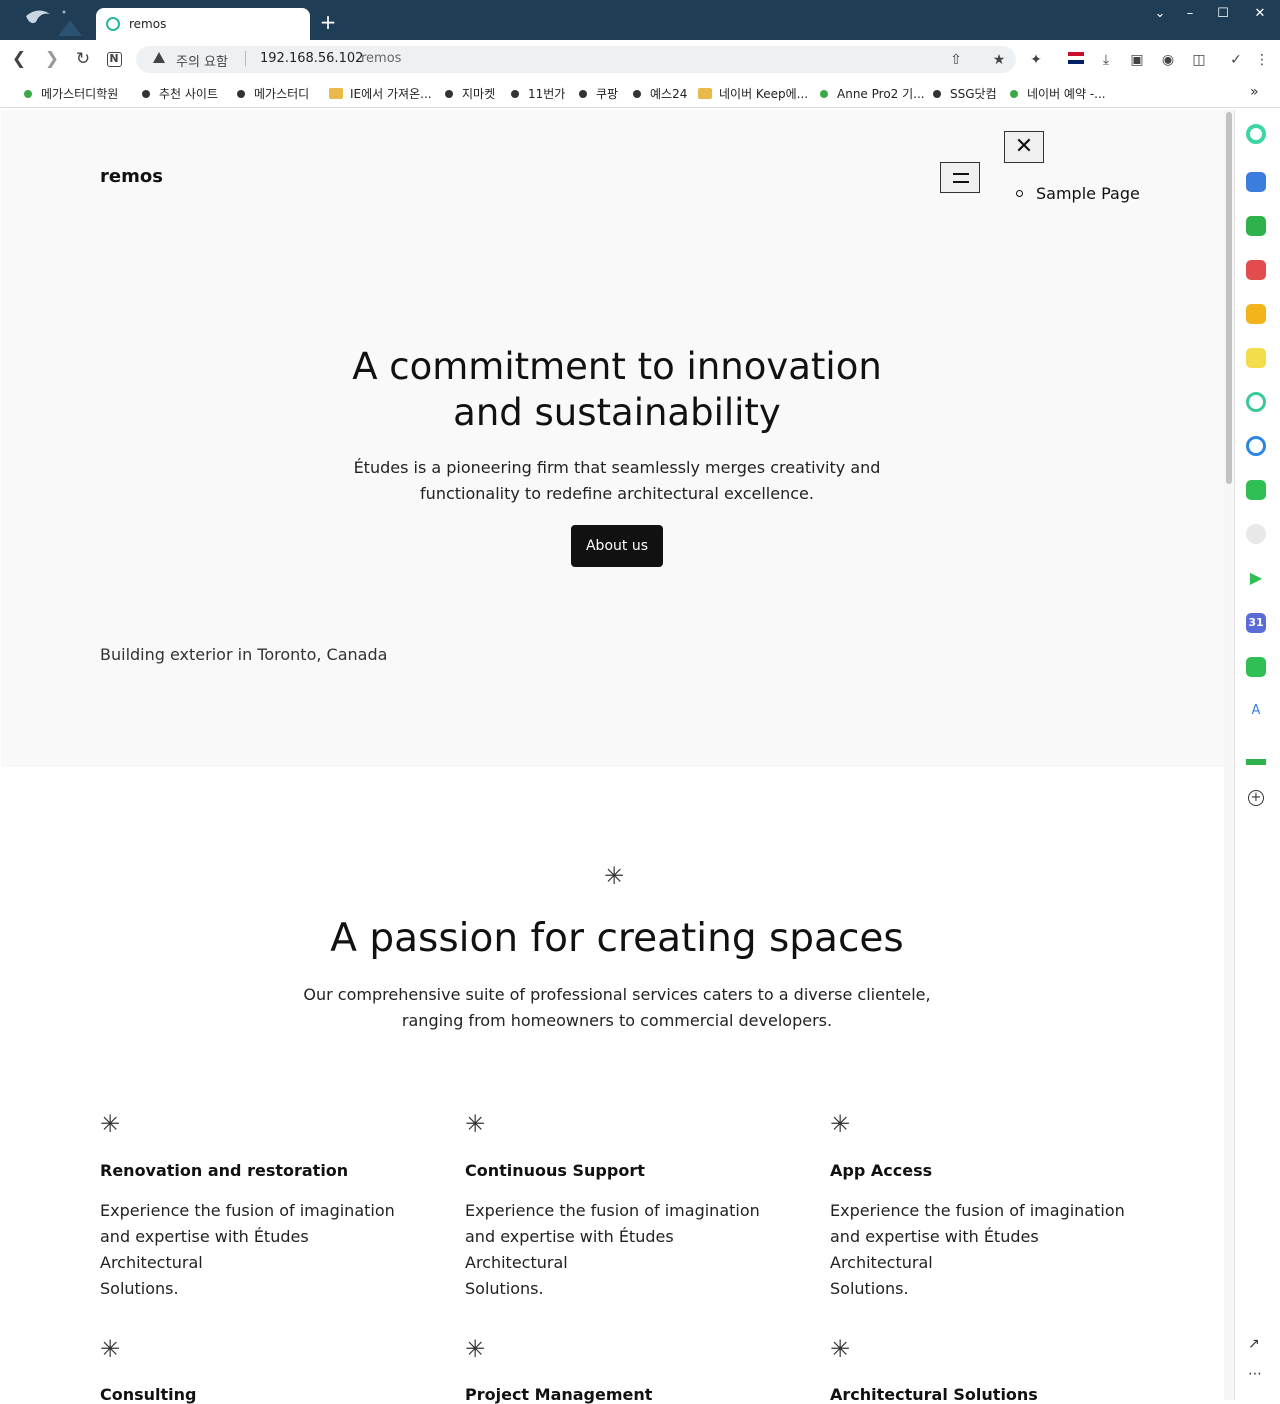  Describe the element at coordinates (881, 1170) in the screenshot. I see `service-title: App Access` at that location.